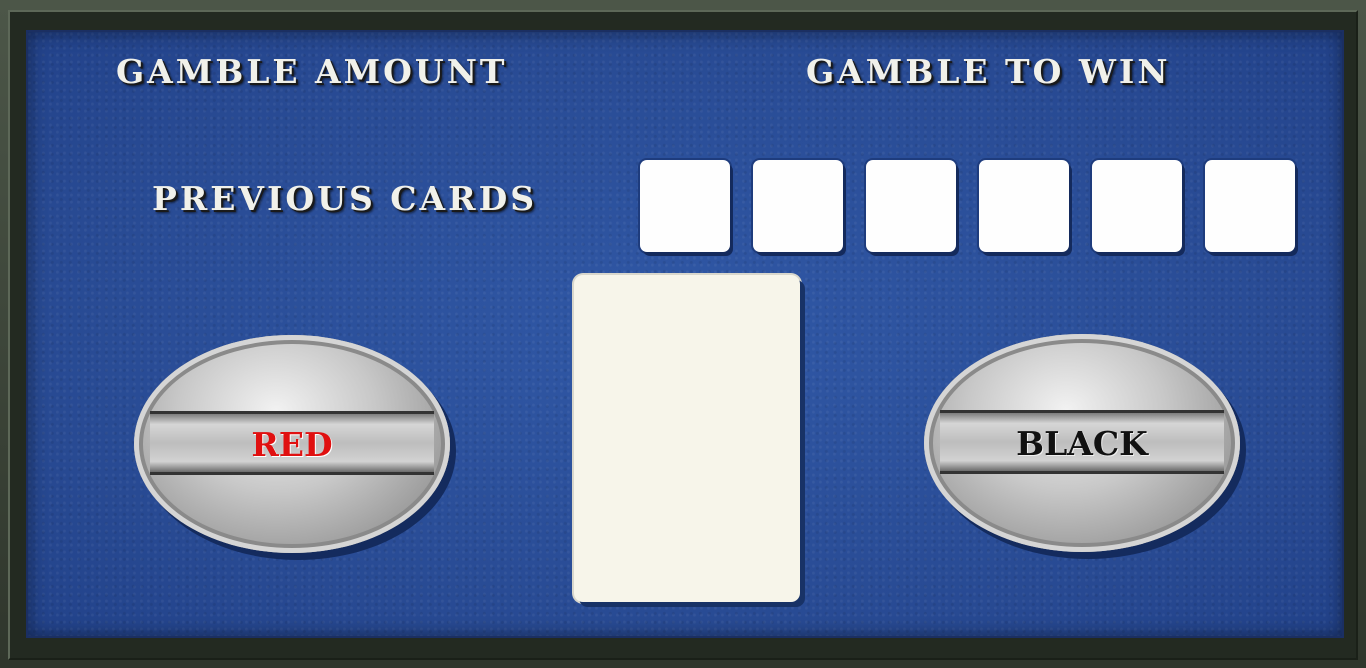  I want to click on gamble-card, so click(687, 438).